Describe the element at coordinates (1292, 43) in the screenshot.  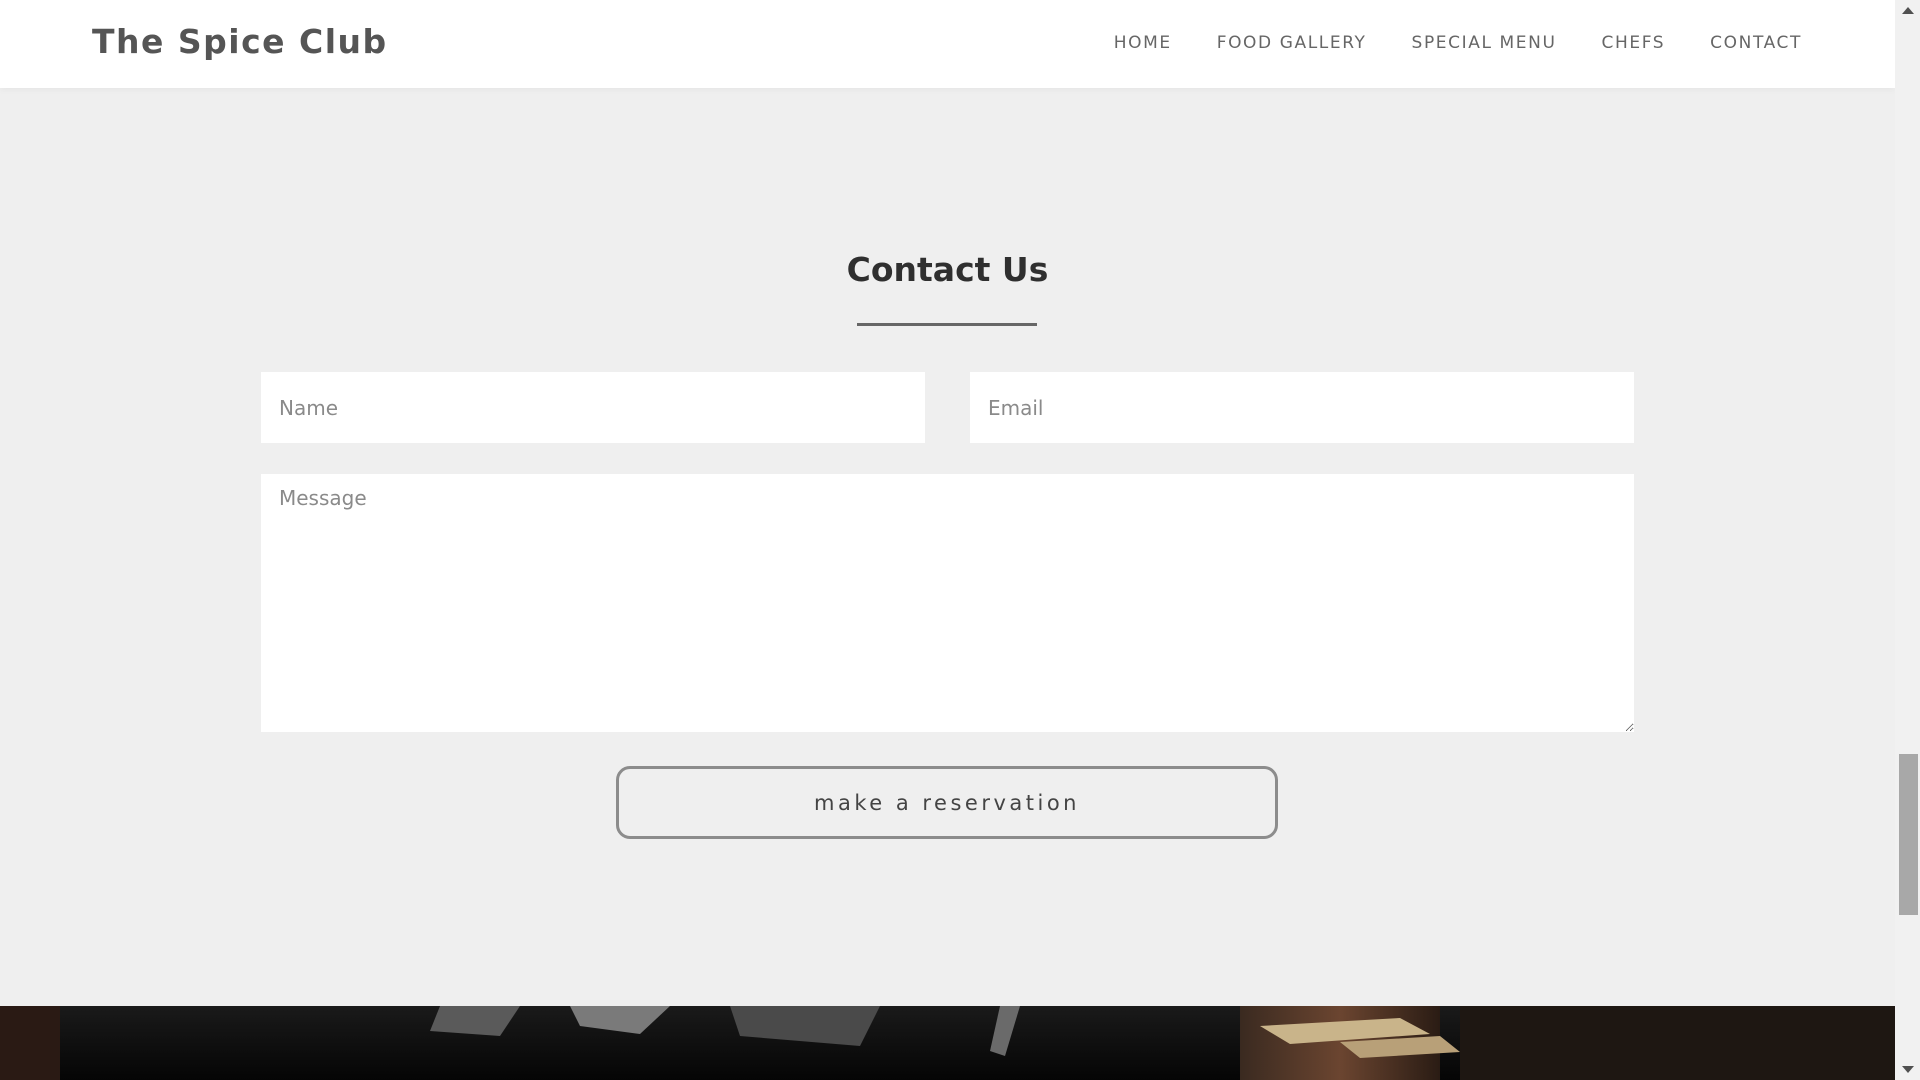
I see `nav-link-food-gallery: FOOD GALLERY` at that location.